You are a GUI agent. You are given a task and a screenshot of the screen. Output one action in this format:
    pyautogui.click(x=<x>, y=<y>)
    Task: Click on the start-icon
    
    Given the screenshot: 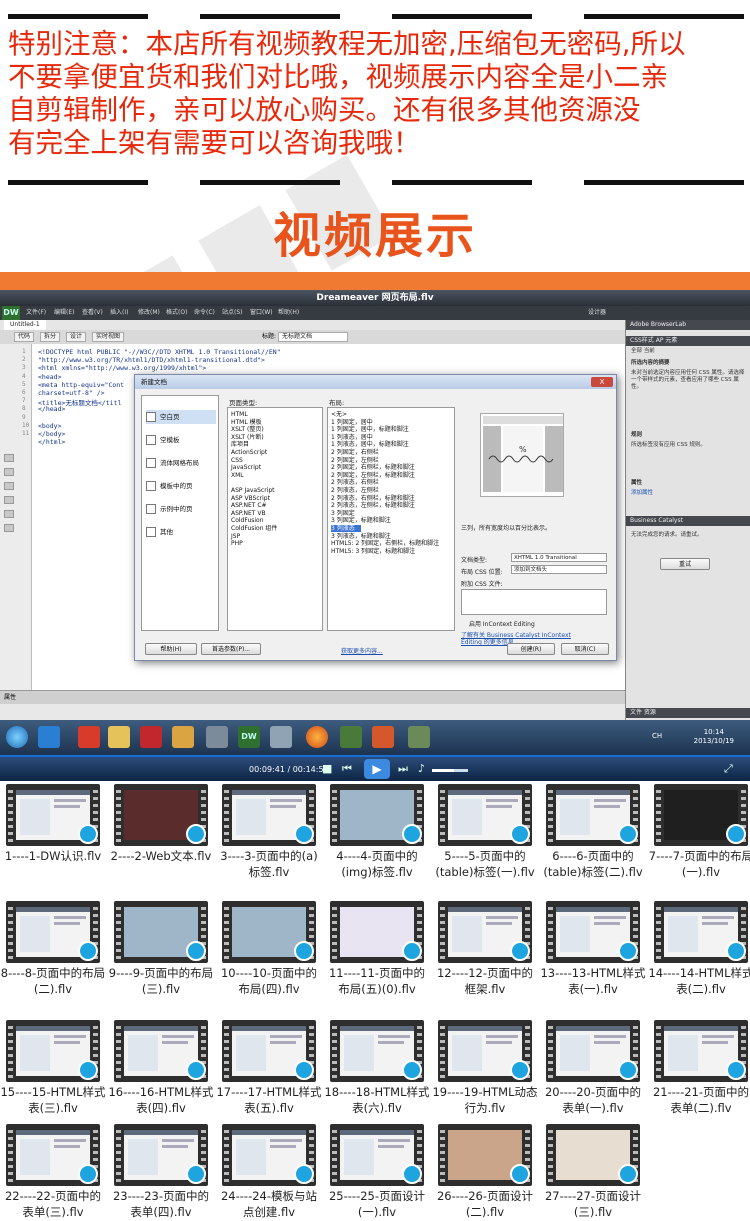 What is the action you would take?
    pyautogui.click(x=17, y=737)
    